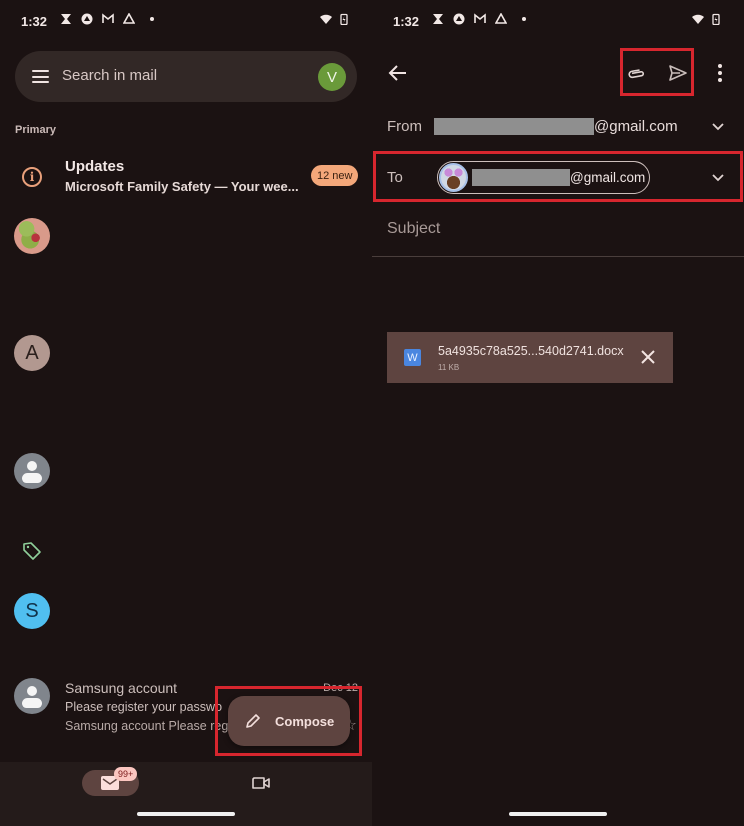 Image resolution: width=744 pixels, height=826 pixels. Describe the element at coordinates (32, 177) in the screenshot. I see `info-icon: i` at that location.